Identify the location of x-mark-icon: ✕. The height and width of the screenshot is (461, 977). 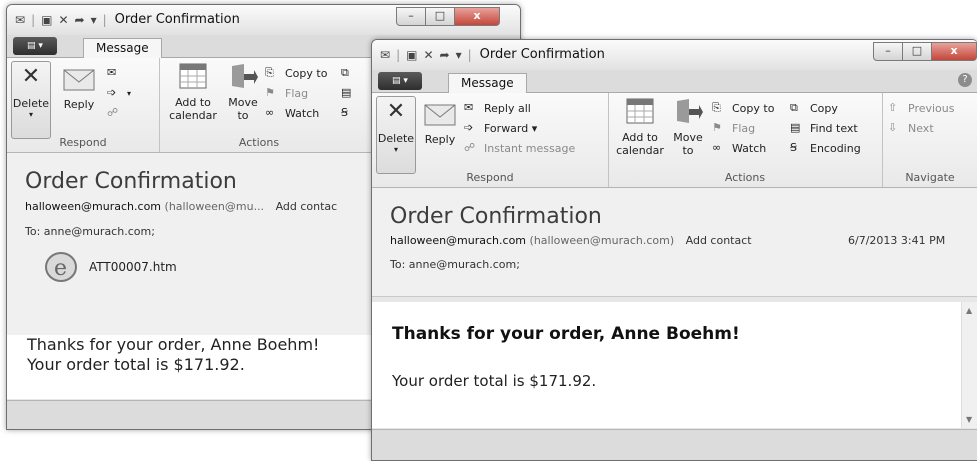
(31, 76).